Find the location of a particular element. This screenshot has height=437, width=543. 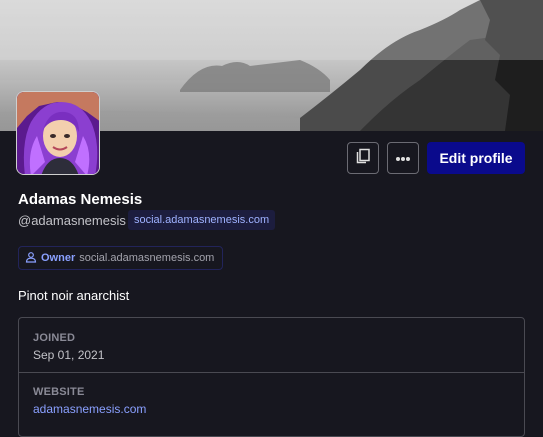

role-label: Owner is located at coordinates (58, 258).